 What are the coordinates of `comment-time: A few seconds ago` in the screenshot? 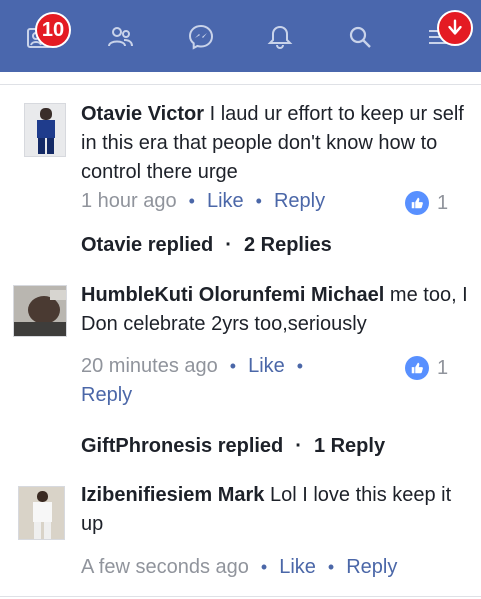 It's located at (165, 567).